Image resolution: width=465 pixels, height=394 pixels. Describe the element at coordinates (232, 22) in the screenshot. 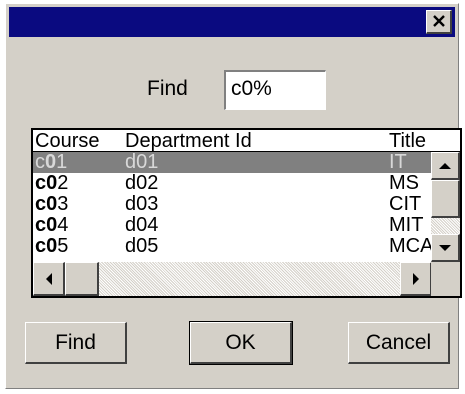

I see `title-bar` at that location.